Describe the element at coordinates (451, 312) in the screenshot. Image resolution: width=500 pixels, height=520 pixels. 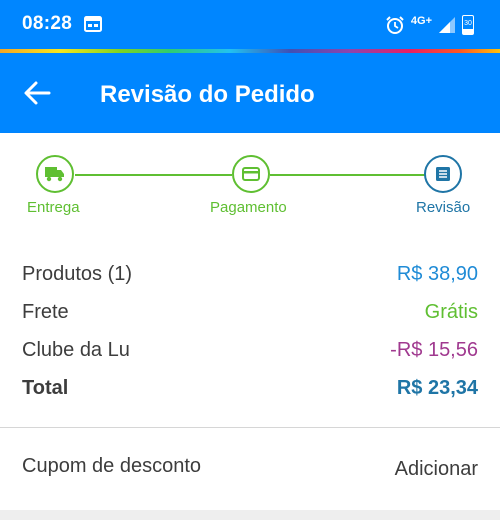
I see `shipping-value: Grátis` at that location.